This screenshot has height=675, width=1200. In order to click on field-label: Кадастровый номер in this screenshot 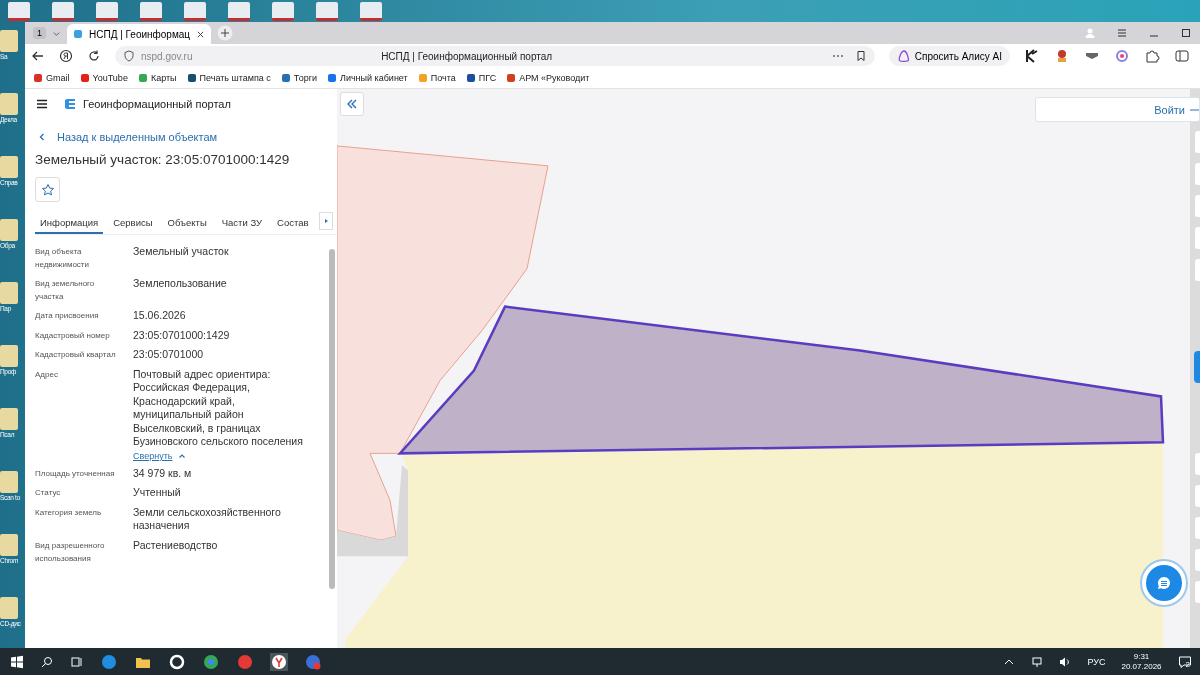, I will do `click(73, 335)`.